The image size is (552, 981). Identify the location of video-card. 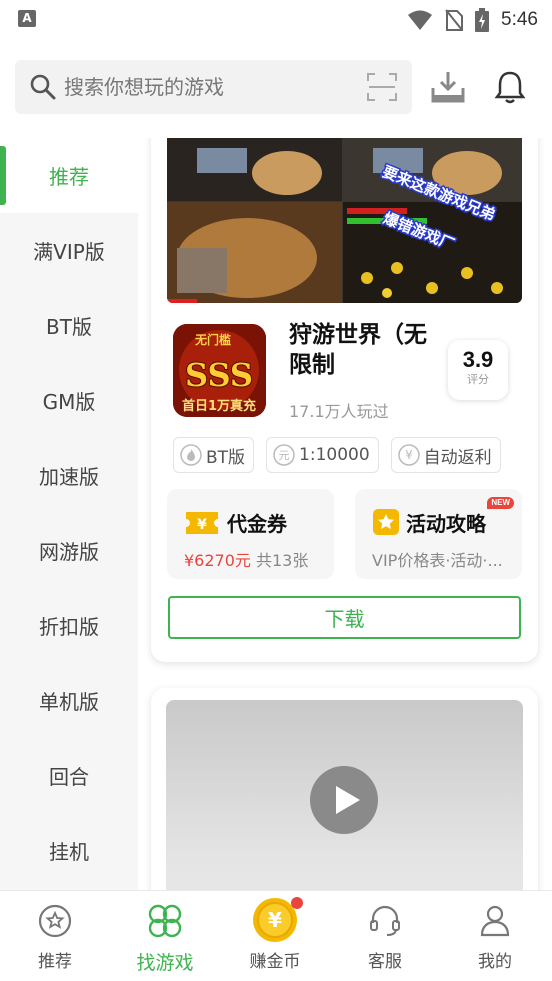
(344, 789).